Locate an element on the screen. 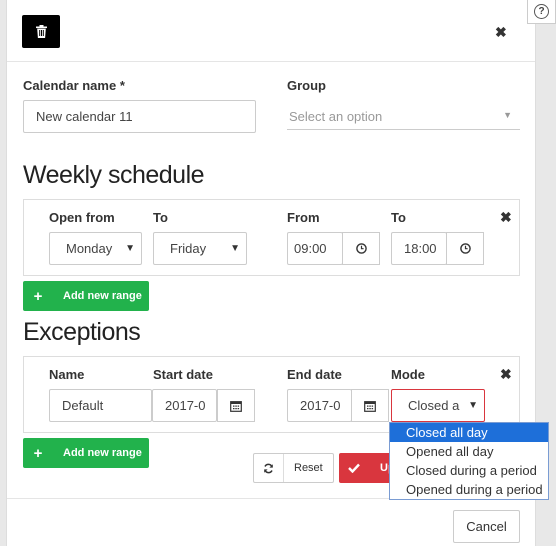 The width and height of the screenshot is (556, 546). trash-icon is located at coordinates (41, 31).